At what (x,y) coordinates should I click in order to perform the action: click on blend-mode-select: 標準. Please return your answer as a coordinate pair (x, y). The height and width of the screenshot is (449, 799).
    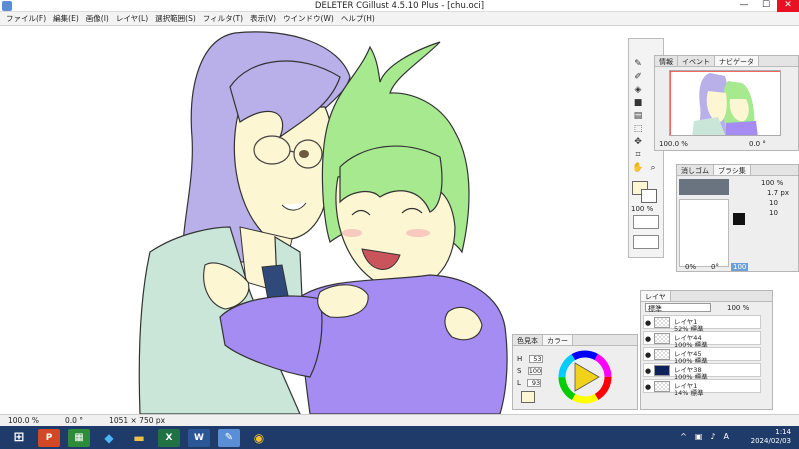
    Looking at the image, I should click on (678, 308).